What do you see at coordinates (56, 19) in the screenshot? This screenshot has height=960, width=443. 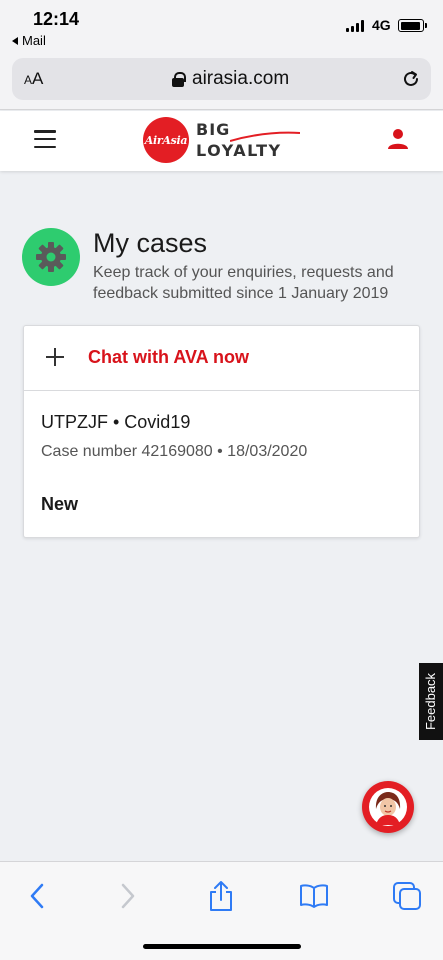 I see `status-time: 12:14` at bounding box center [56, 19].